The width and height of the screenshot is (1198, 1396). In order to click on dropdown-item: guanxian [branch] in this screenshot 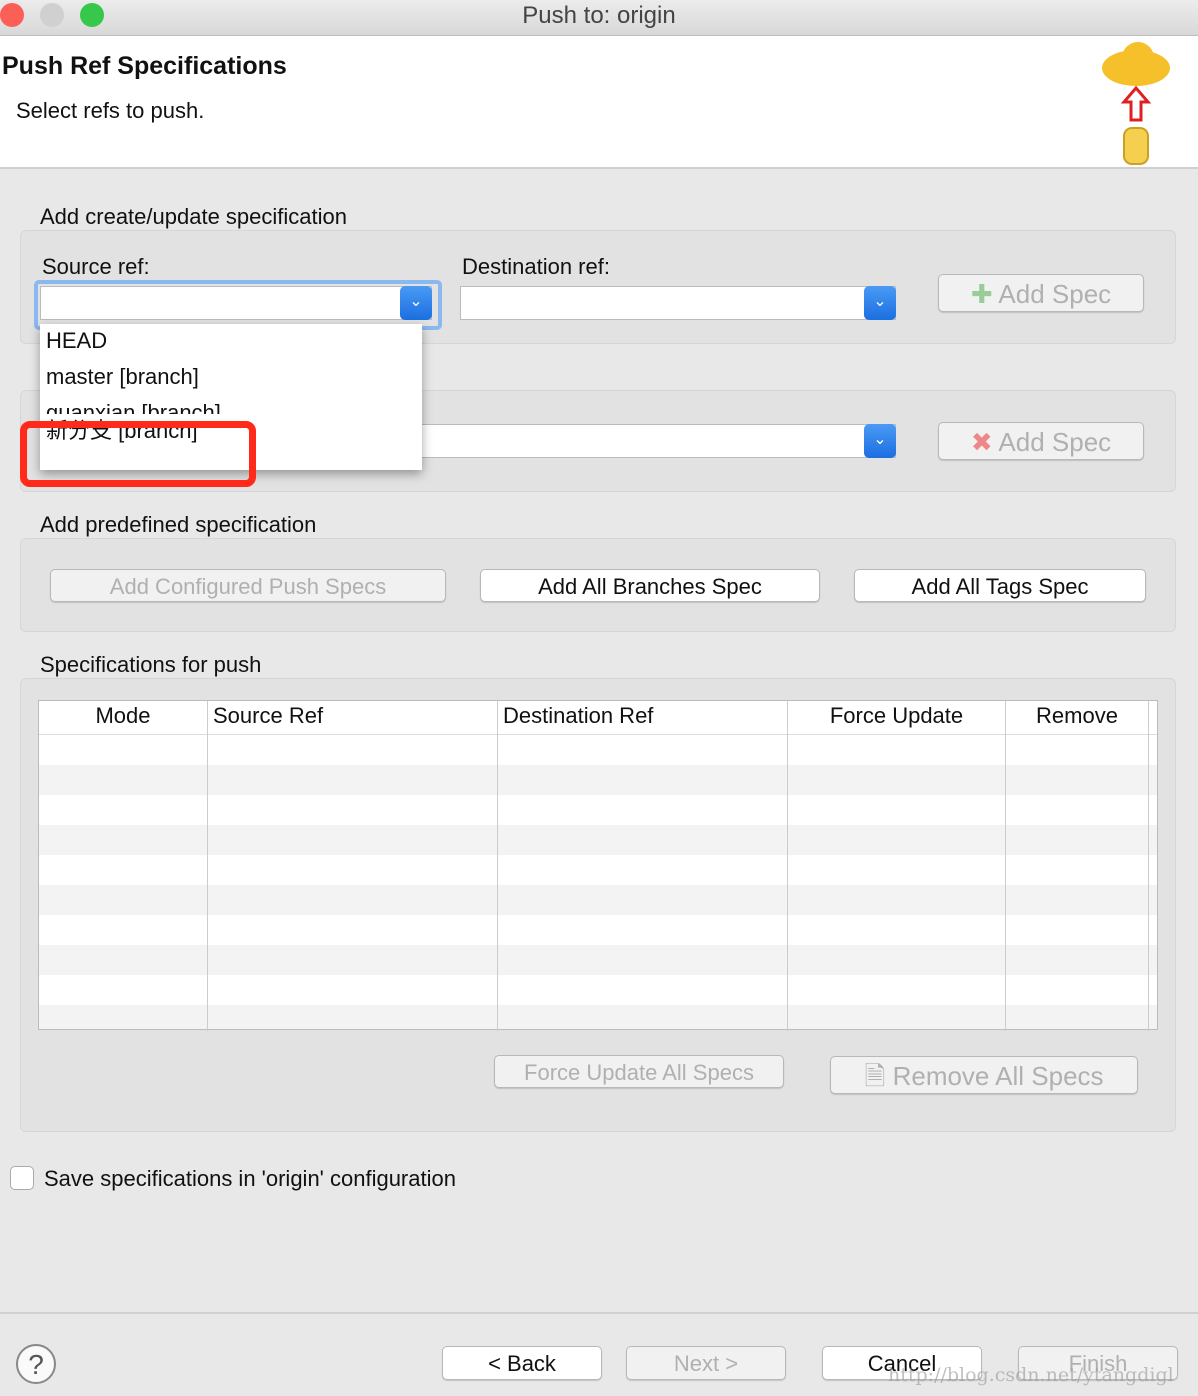, I will do `click(231, 405)`.